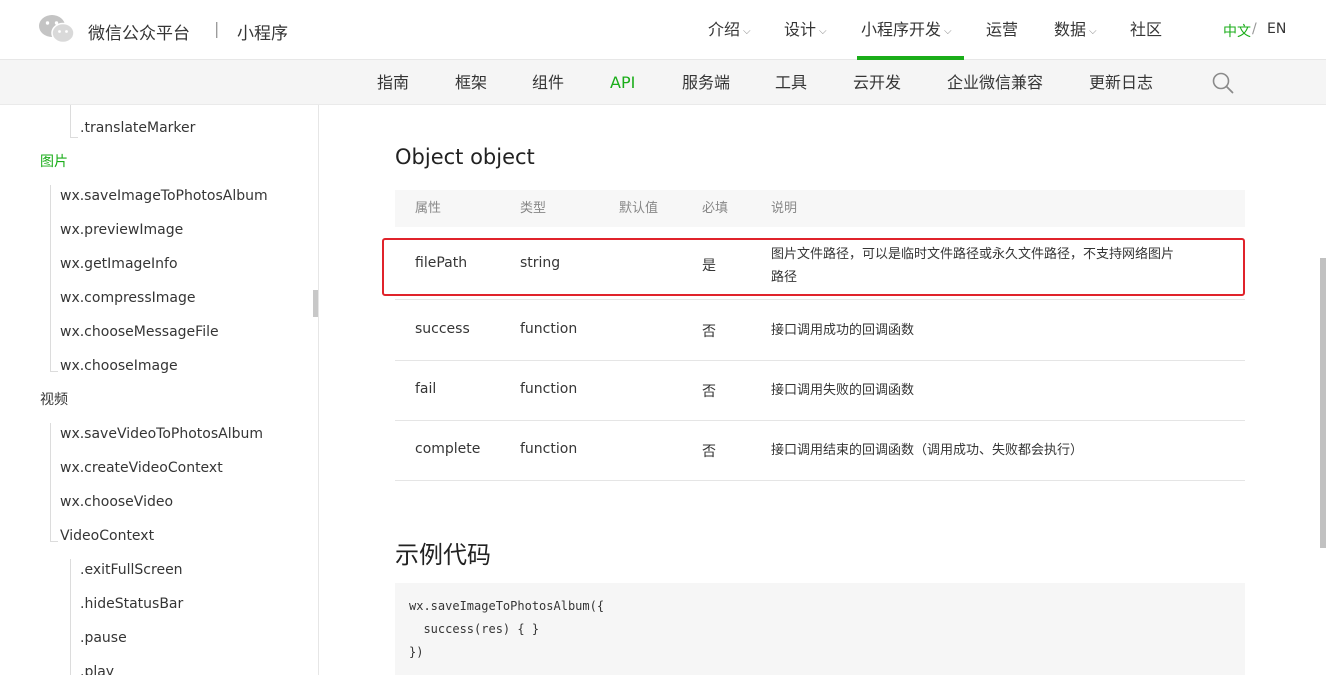 The width and height of the screenshot is (1326, 675). What do you see at coordinates (784, 208) in the screenshot?
I see `column-header: 说明` at bounding box center [784, 208].